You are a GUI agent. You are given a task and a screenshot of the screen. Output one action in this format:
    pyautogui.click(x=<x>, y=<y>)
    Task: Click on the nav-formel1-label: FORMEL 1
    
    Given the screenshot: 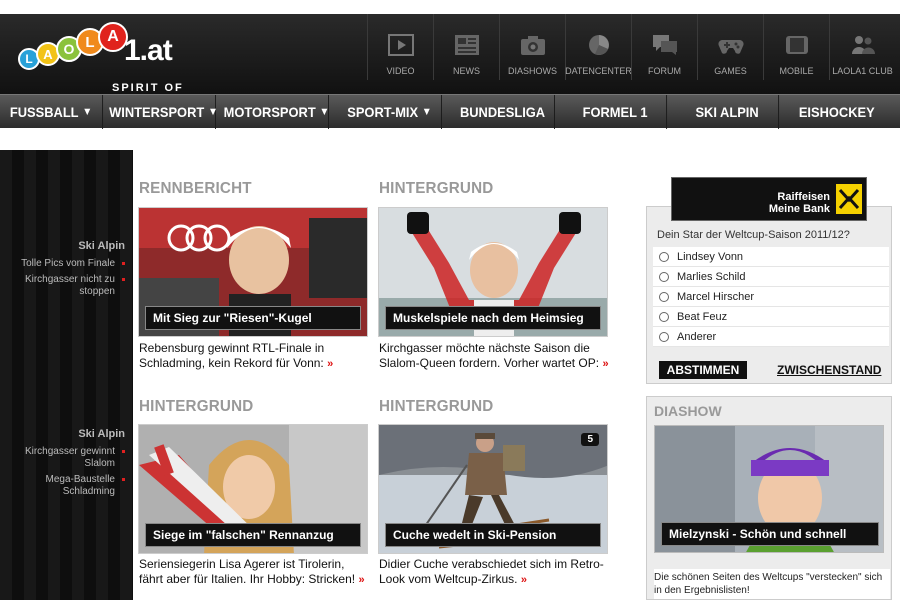 What is the action you would take?
    pyautogui.click(x=615, y=112)
    